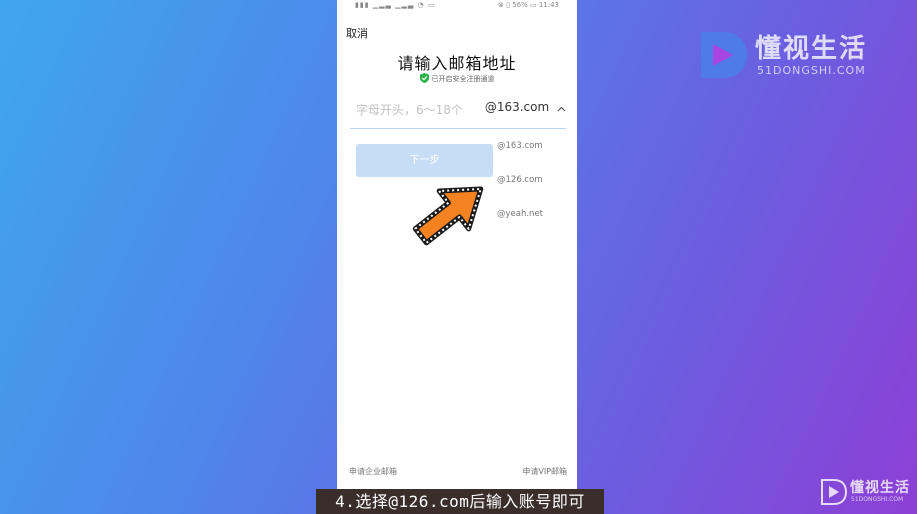 The image size is (917, 514). I want to click on domain-select: @163.com, so click(525, 107).